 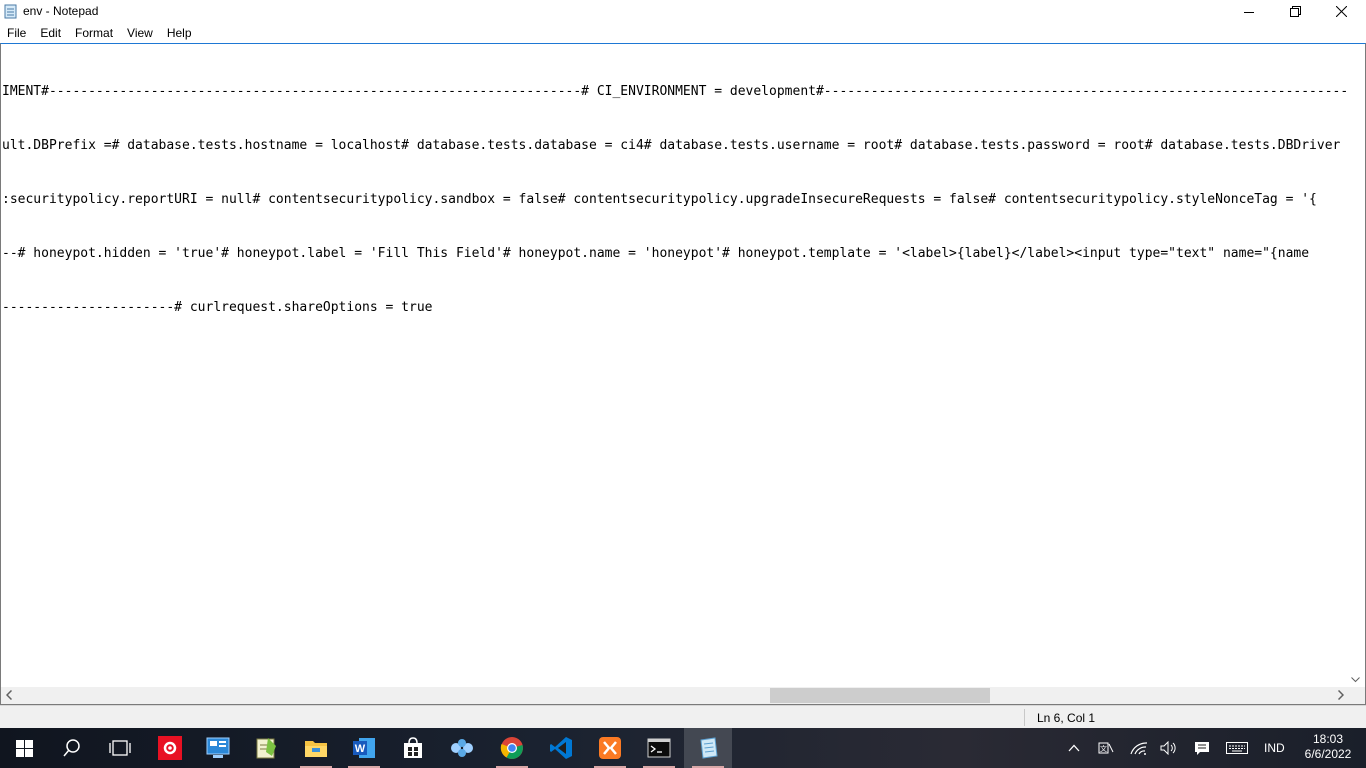 What do you see at coordinates (61, 11) in the screenshot?
I see `window-title: env - Notepad` at bounding box center [61, 11].